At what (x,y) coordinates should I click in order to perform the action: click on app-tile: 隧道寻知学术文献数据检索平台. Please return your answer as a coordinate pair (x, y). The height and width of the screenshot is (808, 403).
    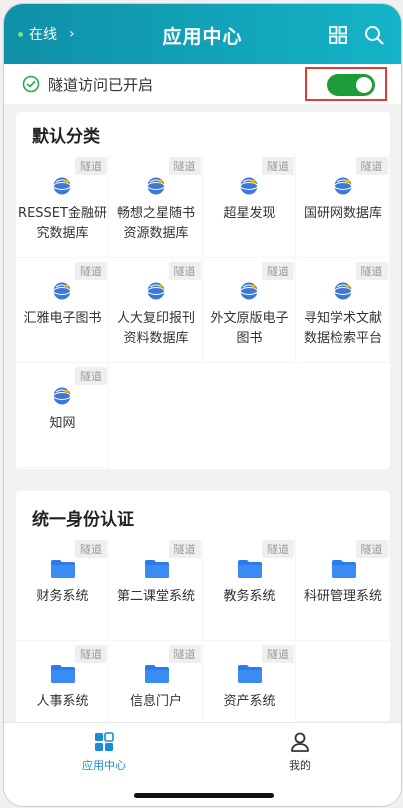
    Looking at the image, I should click on (343, 311).